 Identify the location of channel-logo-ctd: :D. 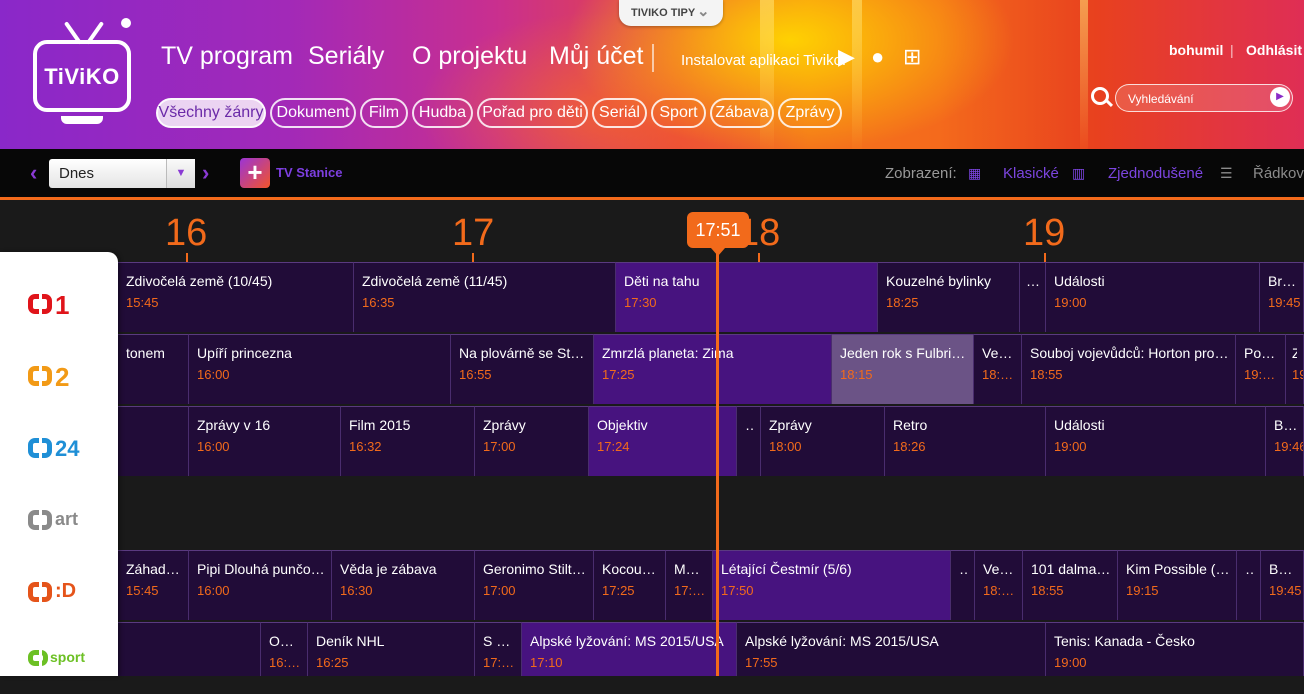
(59, 586).